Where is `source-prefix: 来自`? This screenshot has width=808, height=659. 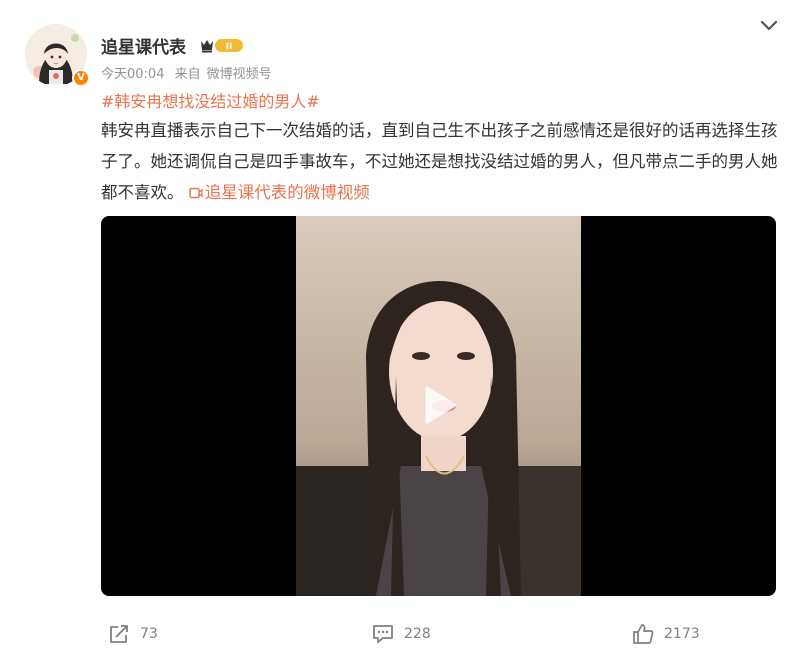
source-prefix: 来自 is located at coordinates (187, 74).